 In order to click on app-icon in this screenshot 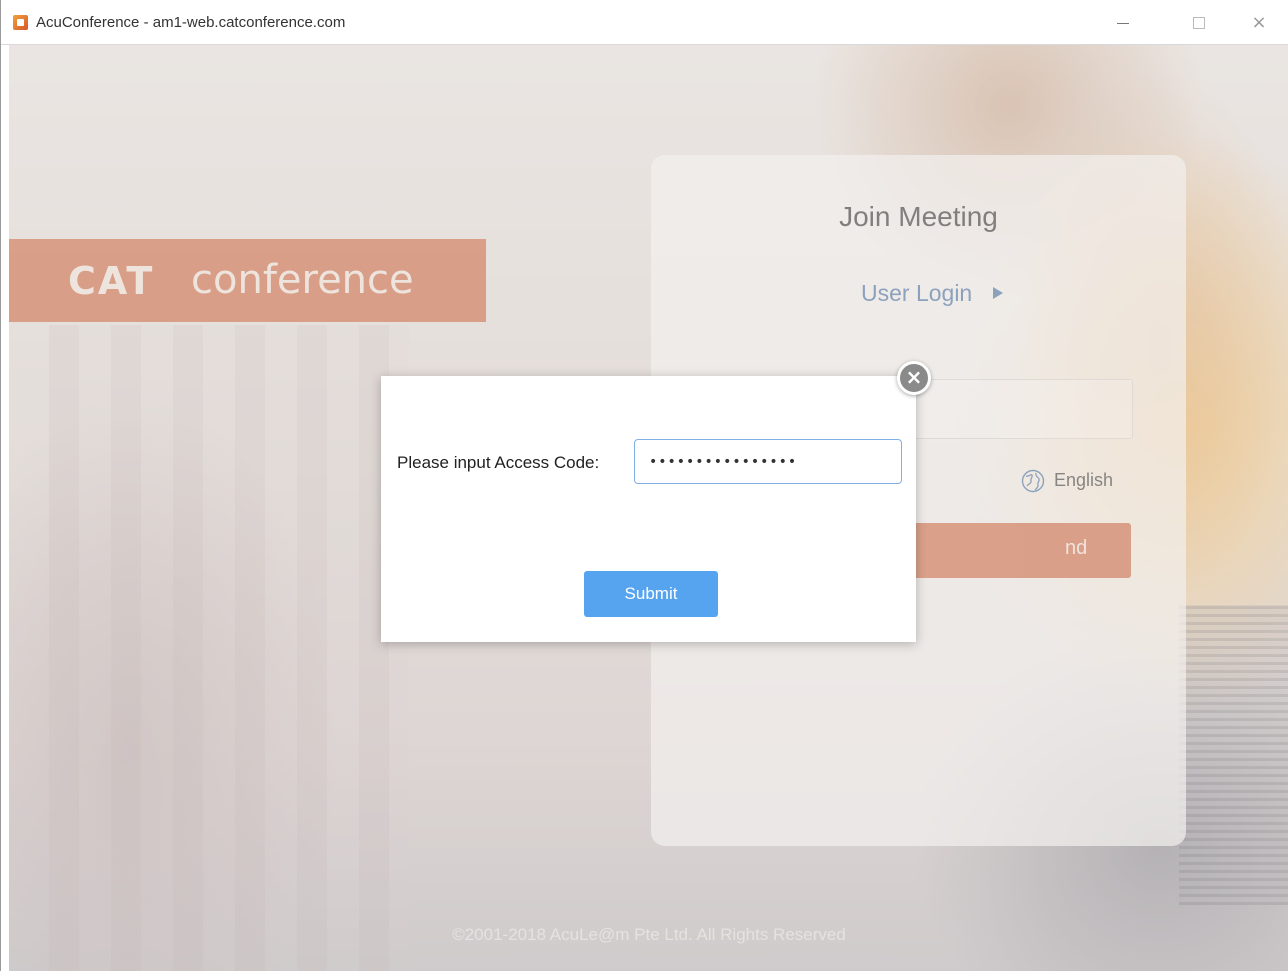, I will do `click(20, 22)`.